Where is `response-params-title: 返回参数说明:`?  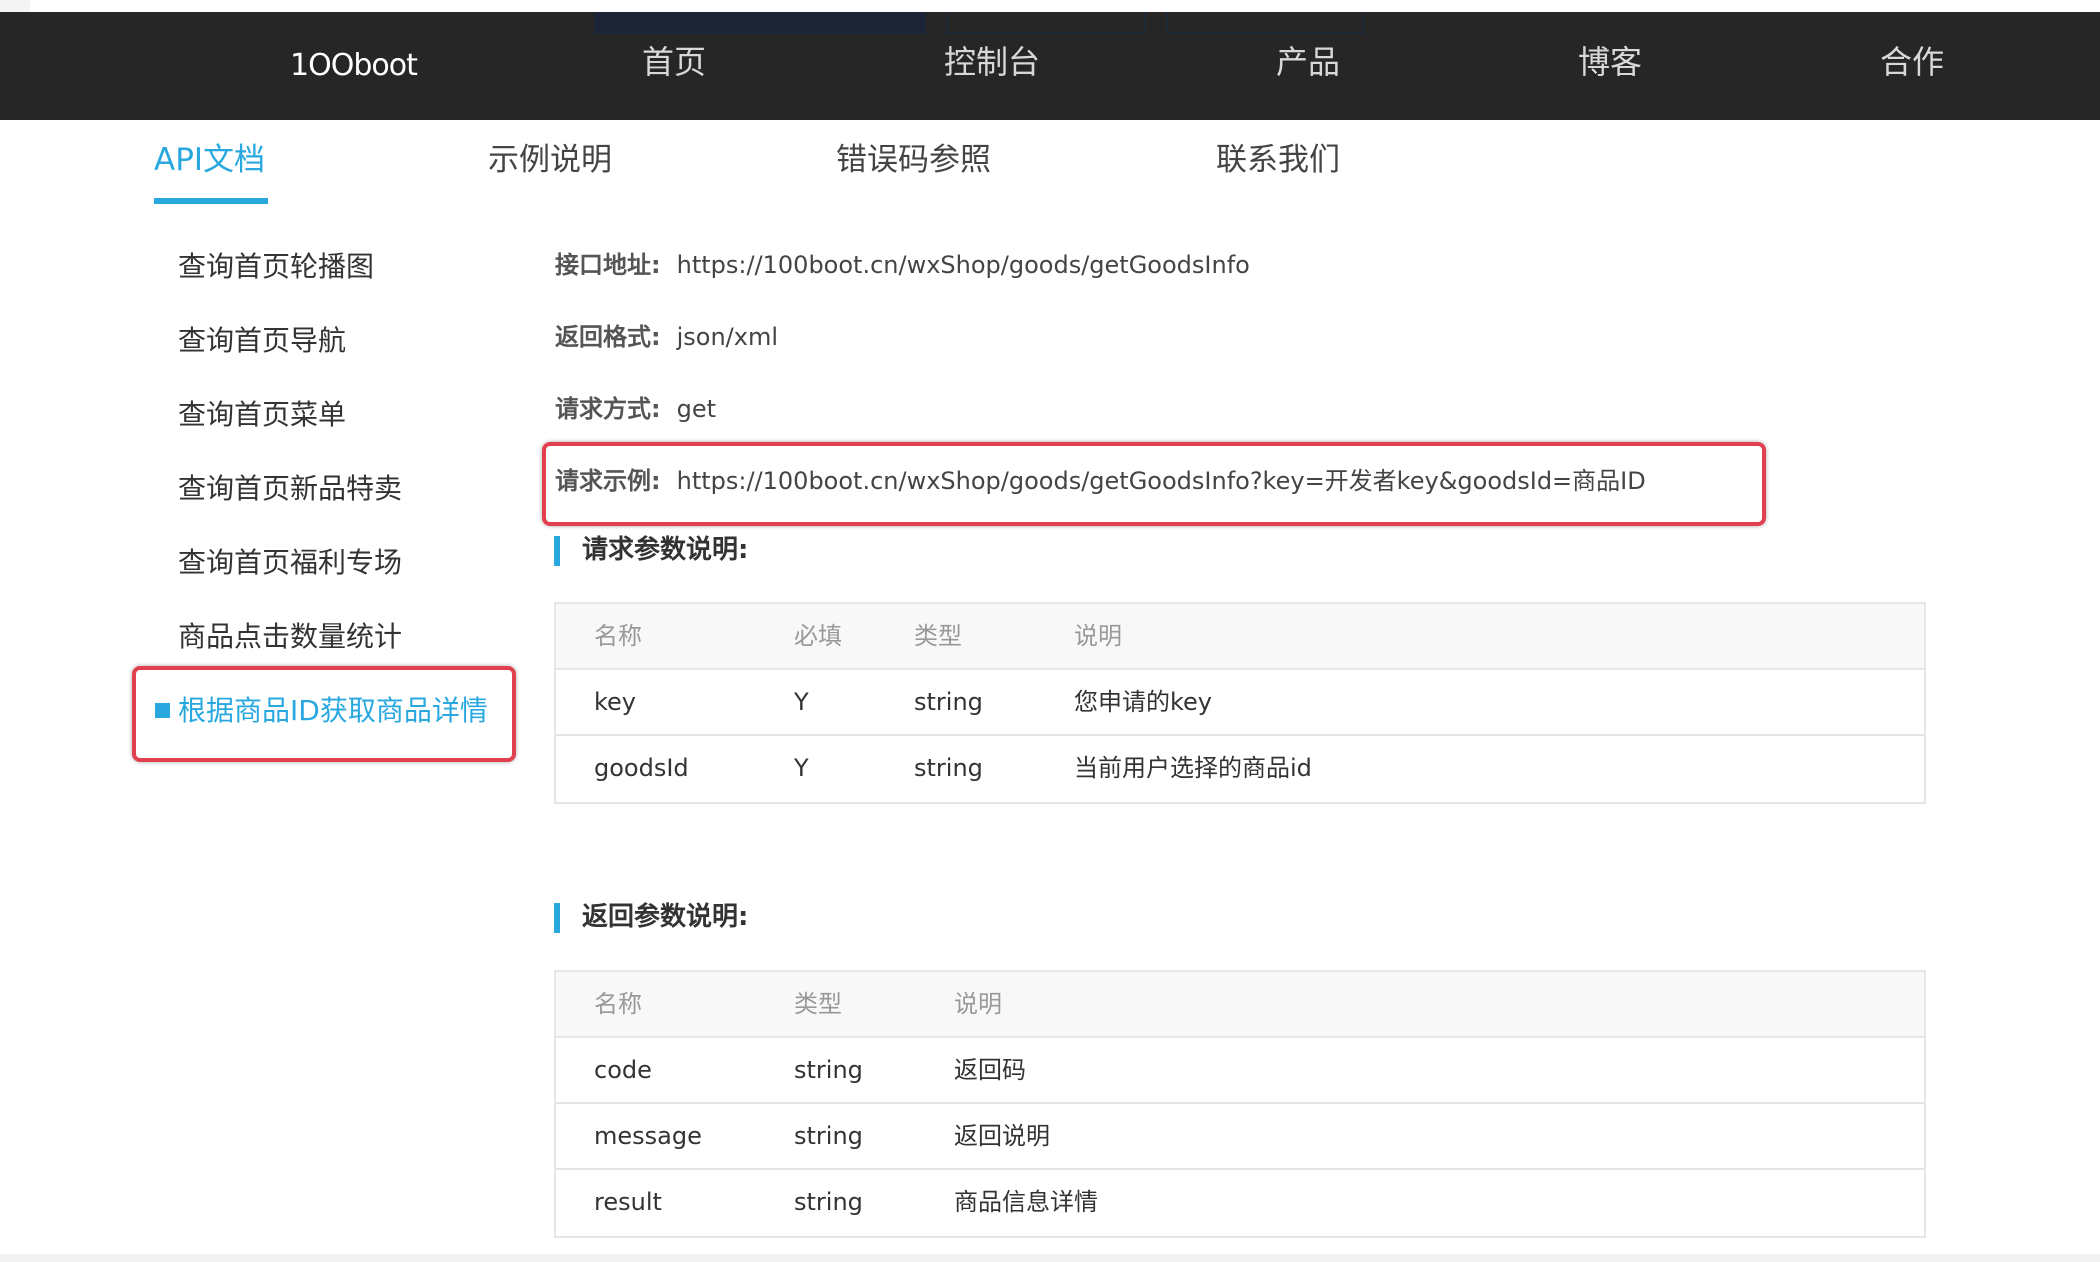 response-params-title: 返回参数说明: is located at coordinates (665, 917).